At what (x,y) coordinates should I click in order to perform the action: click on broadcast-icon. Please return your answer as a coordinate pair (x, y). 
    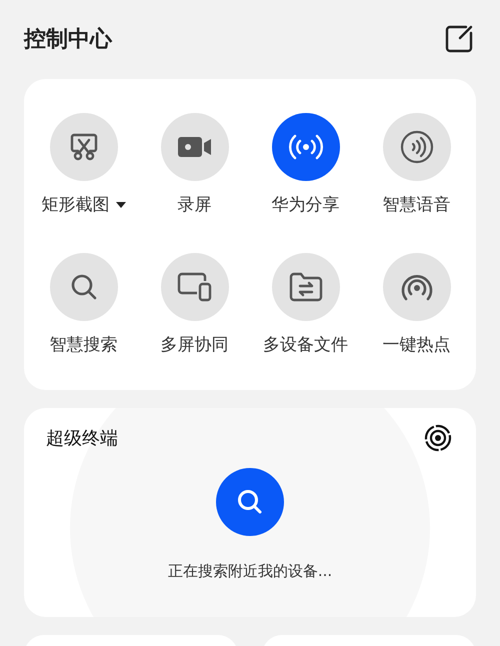
    Looking at the image, I should click on (305, 147).